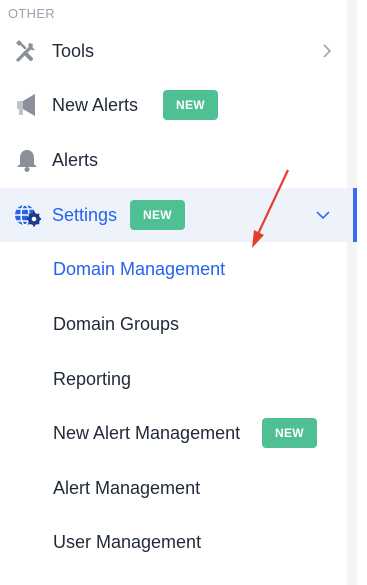  I want to click on submenu-item-label: User Management, so click(127, 541).